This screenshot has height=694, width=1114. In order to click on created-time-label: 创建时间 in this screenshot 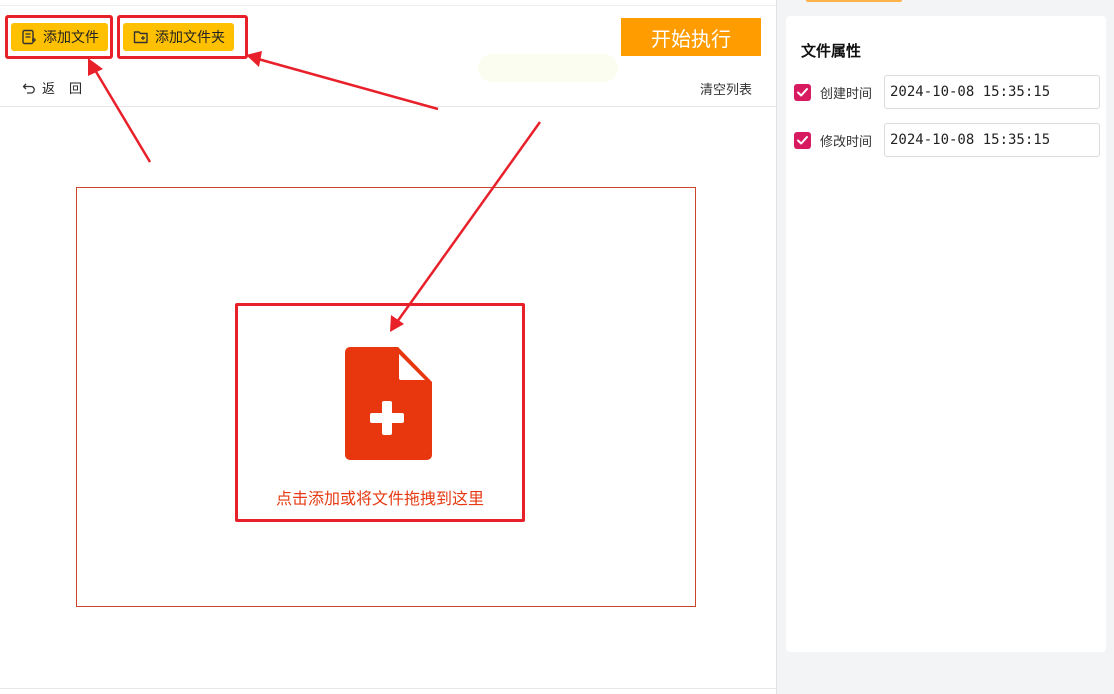, I will do `click(846, 94)`.